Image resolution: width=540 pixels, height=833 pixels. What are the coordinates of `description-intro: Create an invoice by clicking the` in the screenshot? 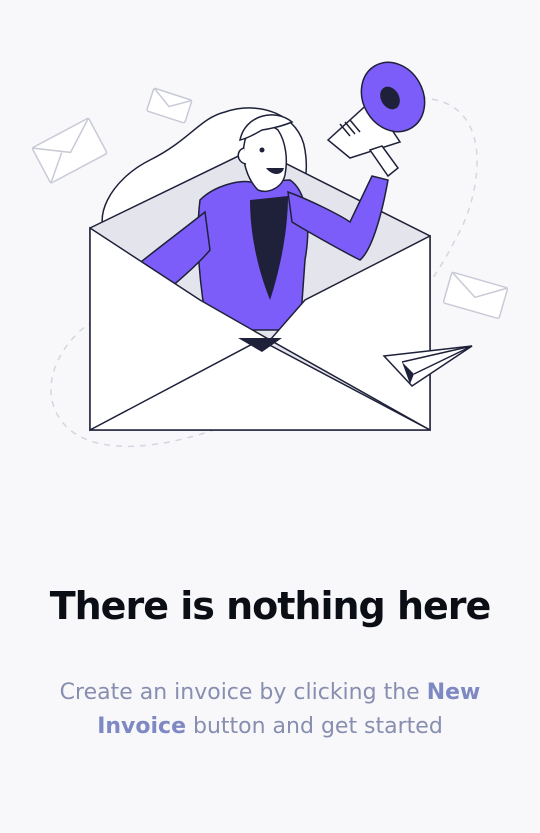 It's located at (239, 692).